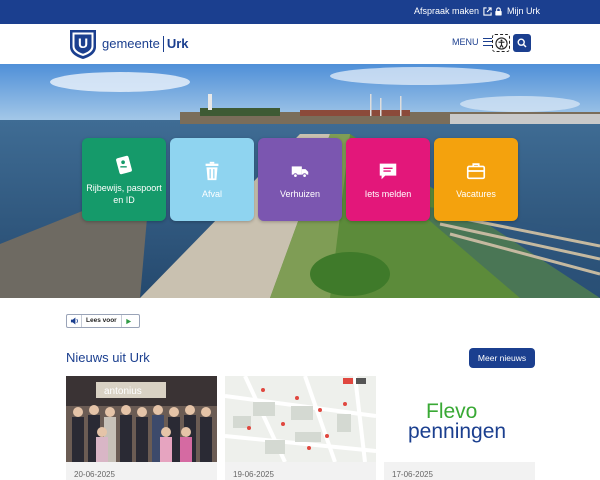 This screenshot has width=600, height=480. What do you see at coordinates (131, 43) in the screenshot?
I see `logo-prefix: gemeente` at bounding box center [131, 43].